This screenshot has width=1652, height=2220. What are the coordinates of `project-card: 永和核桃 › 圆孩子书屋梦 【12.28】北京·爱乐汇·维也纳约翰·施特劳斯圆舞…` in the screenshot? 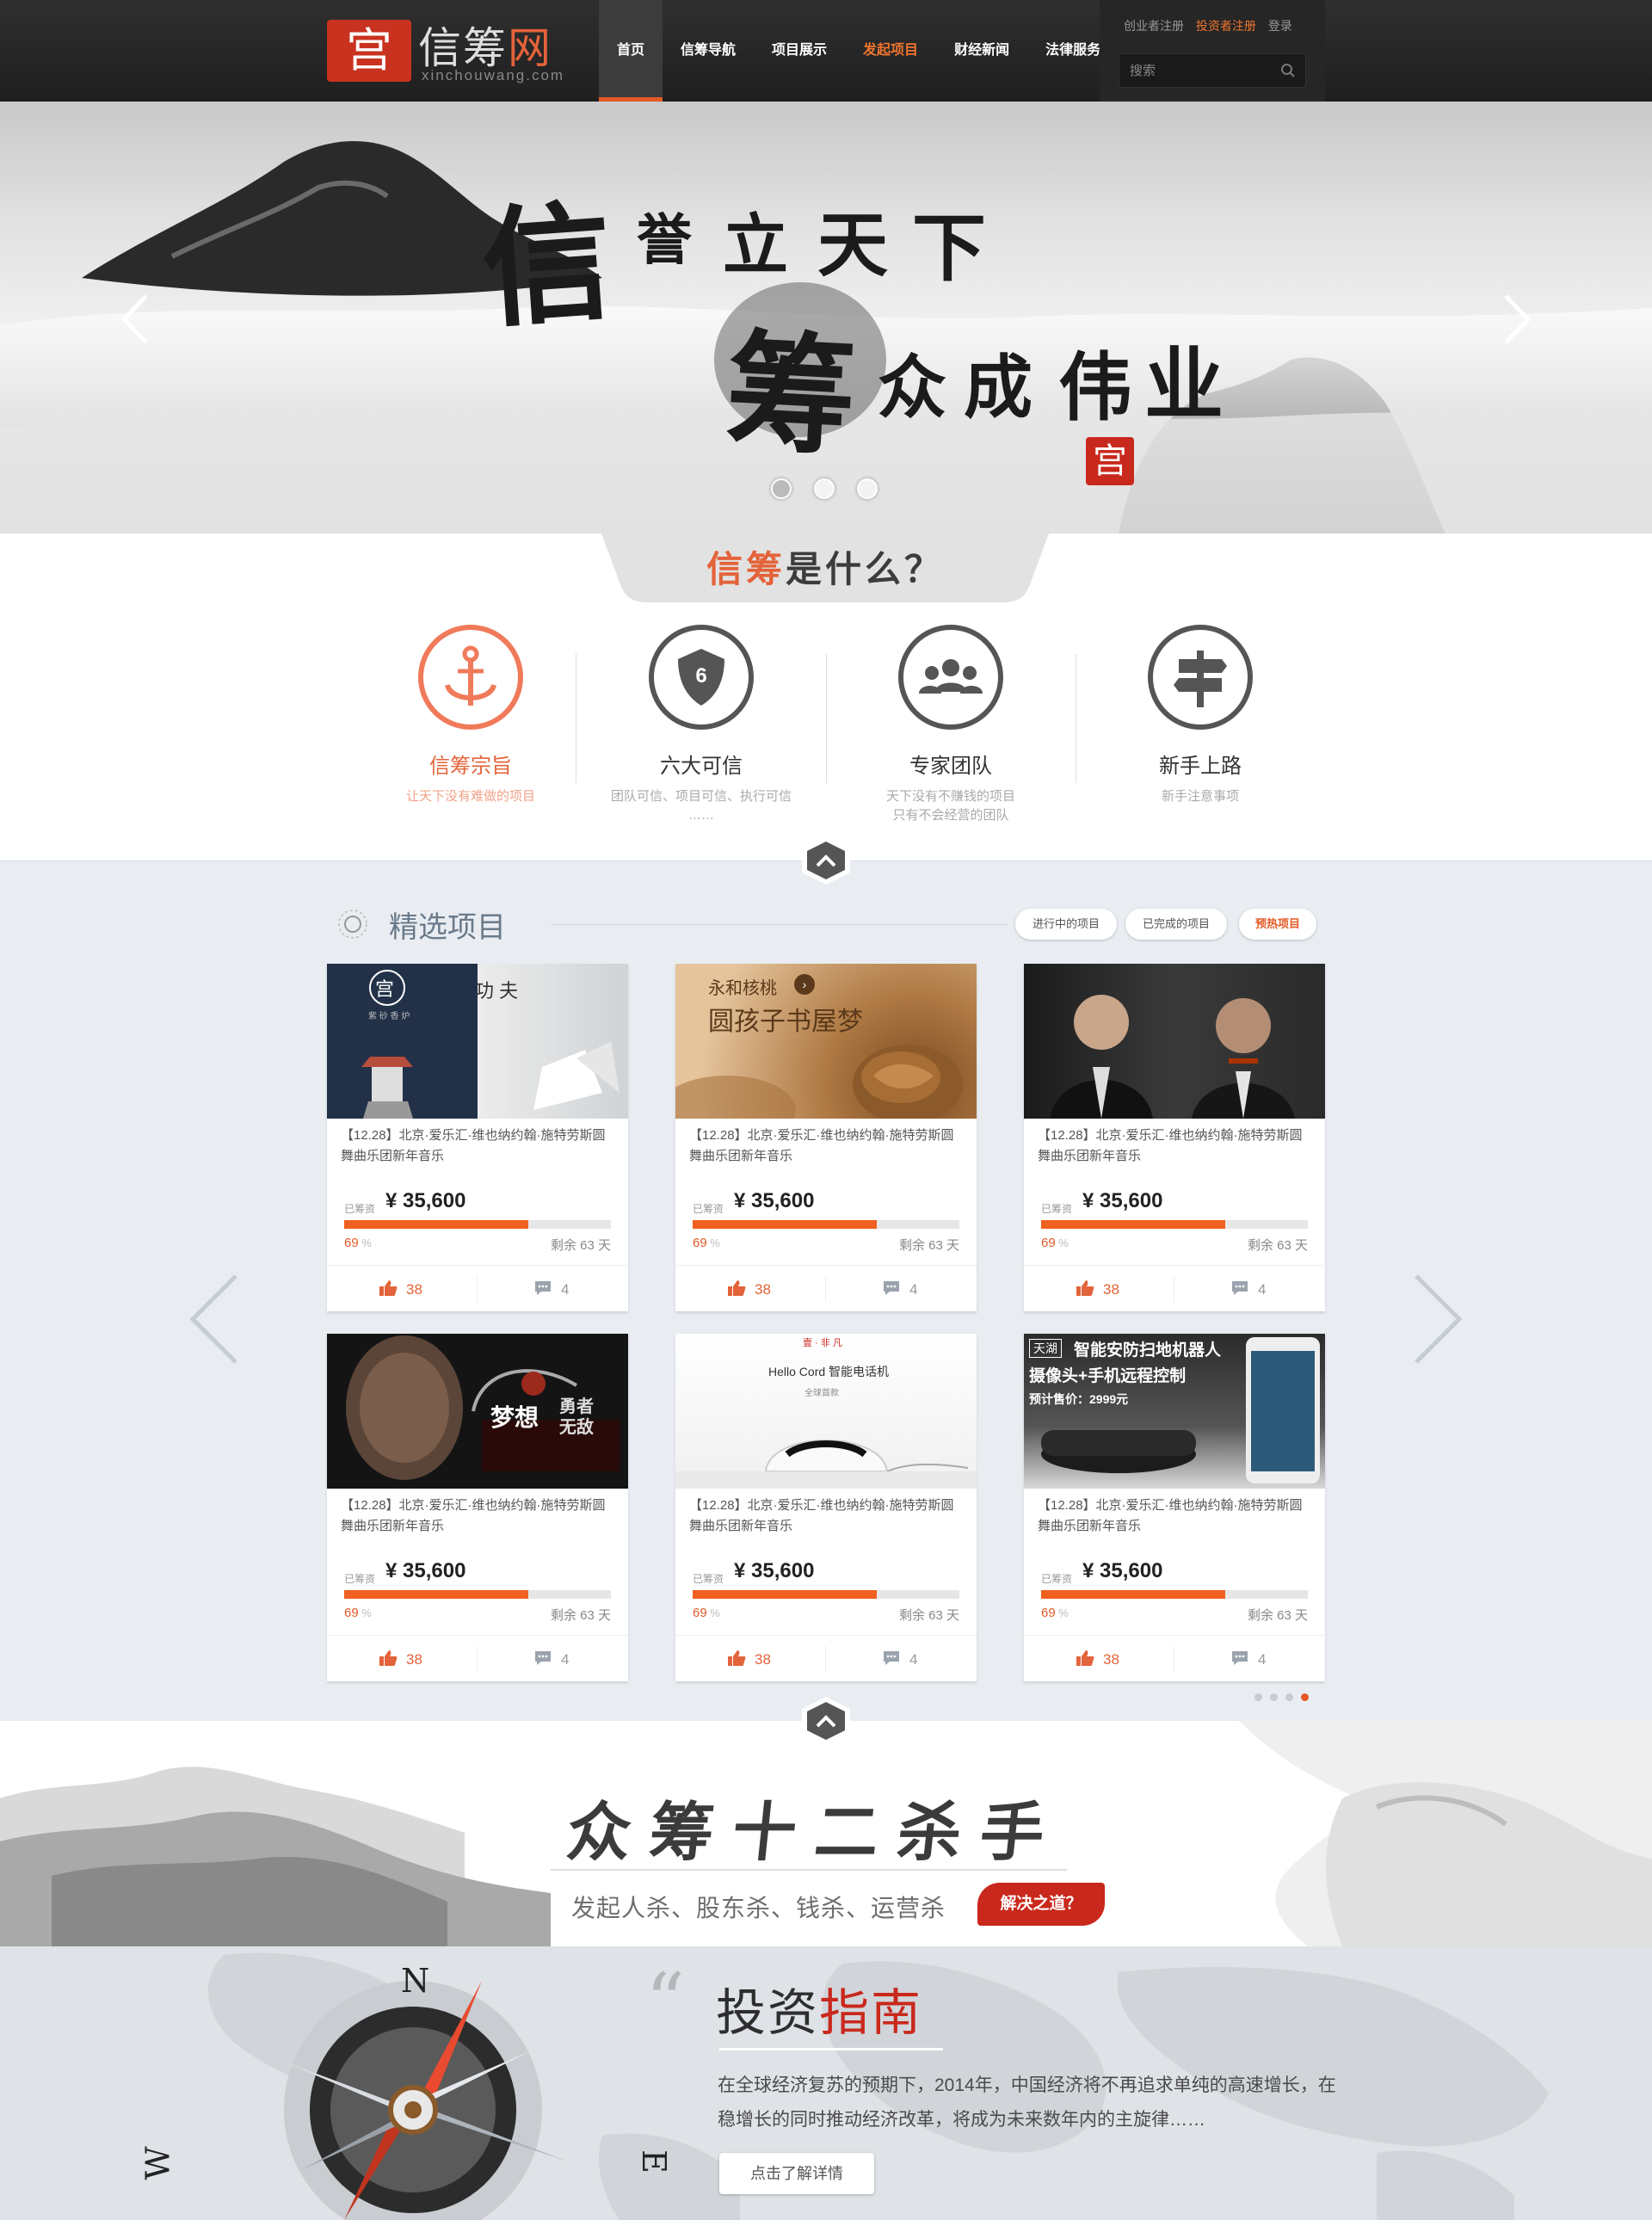 It's located at (826, 1137).